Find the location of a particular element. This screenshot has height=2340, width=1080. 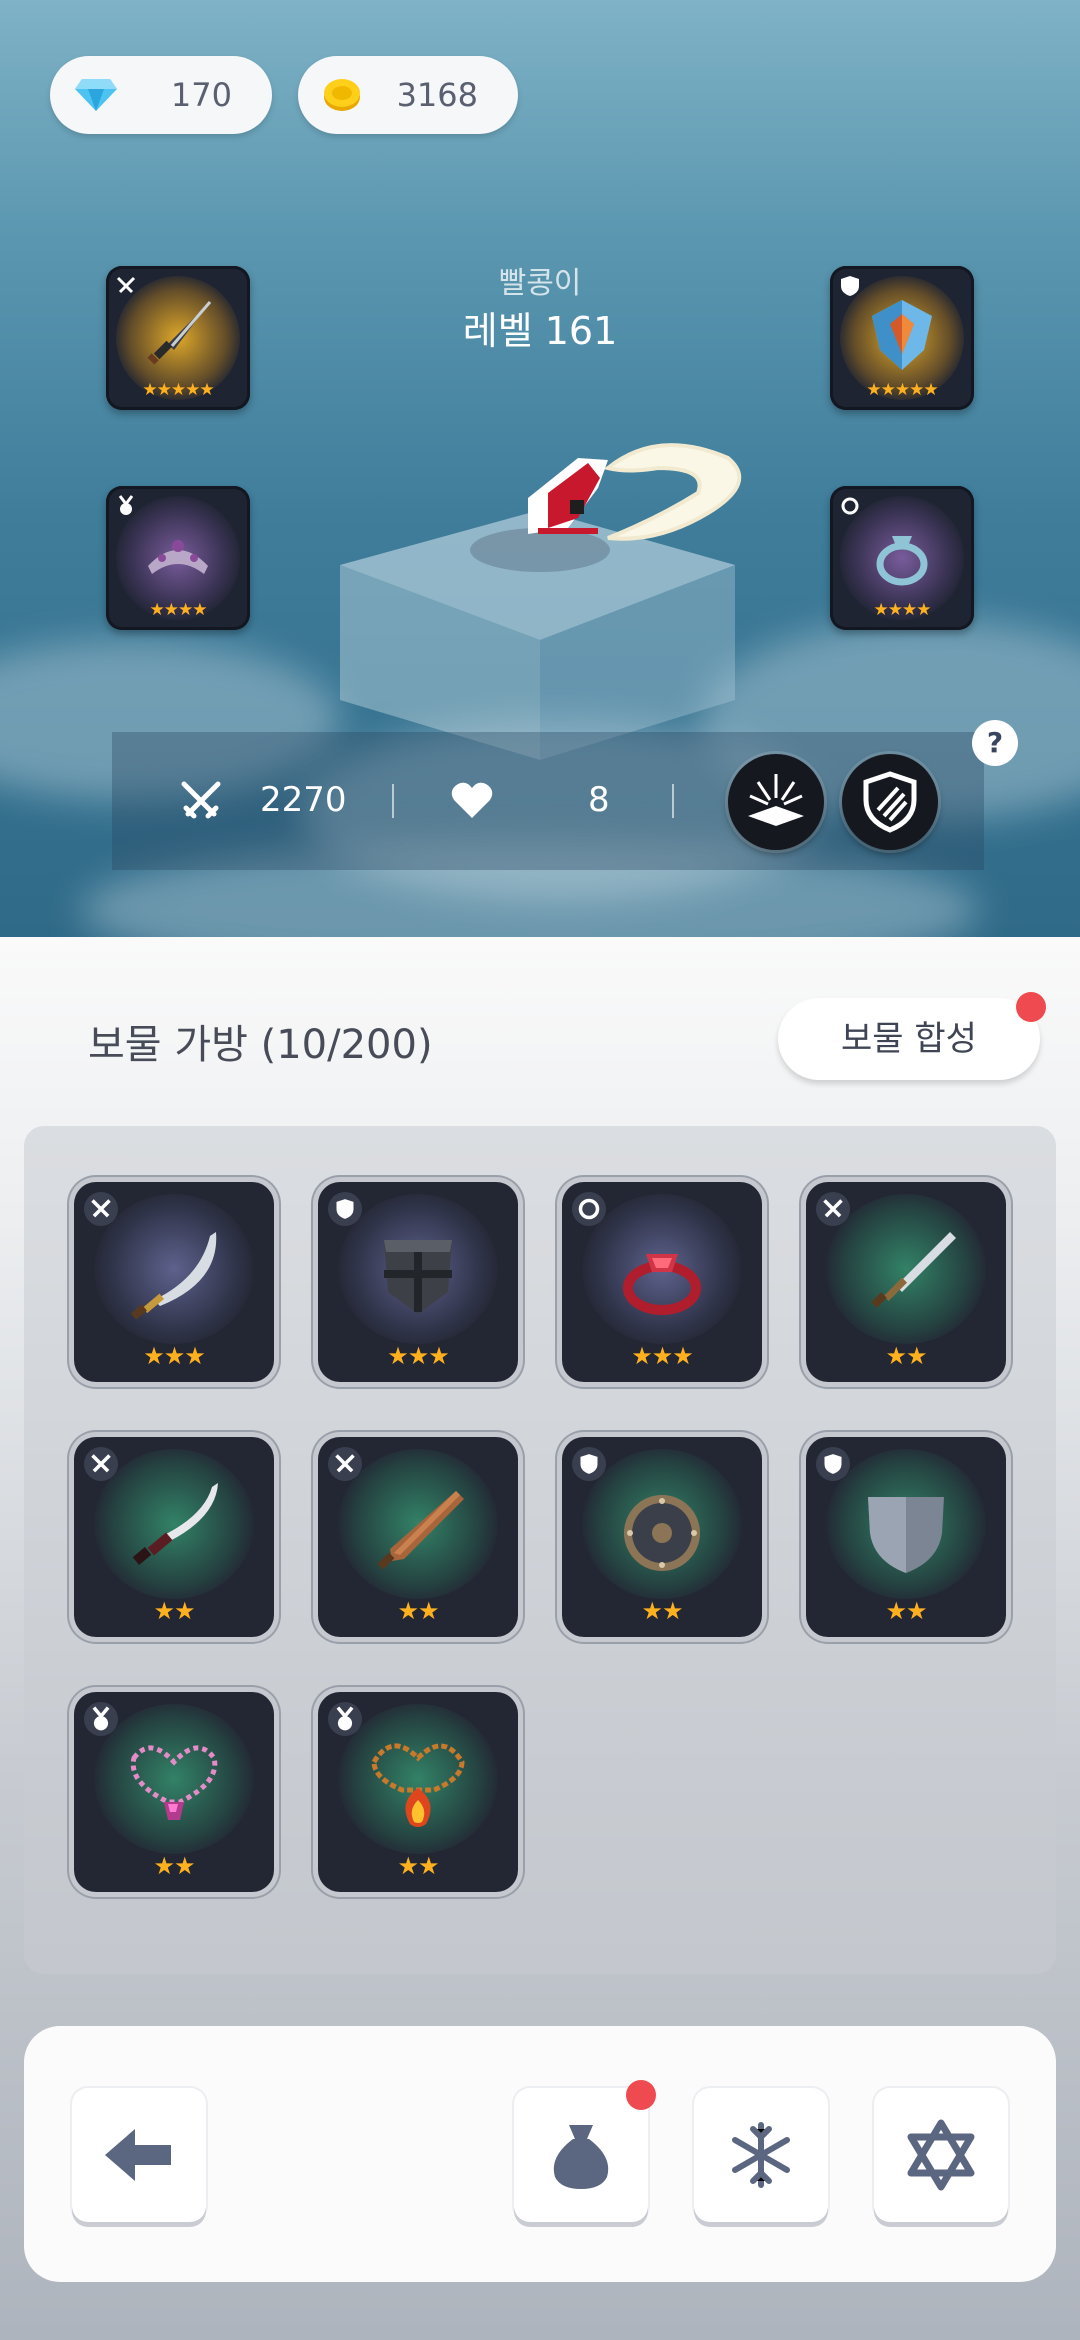

skill-shield-button is located at coordinates (890, 802).